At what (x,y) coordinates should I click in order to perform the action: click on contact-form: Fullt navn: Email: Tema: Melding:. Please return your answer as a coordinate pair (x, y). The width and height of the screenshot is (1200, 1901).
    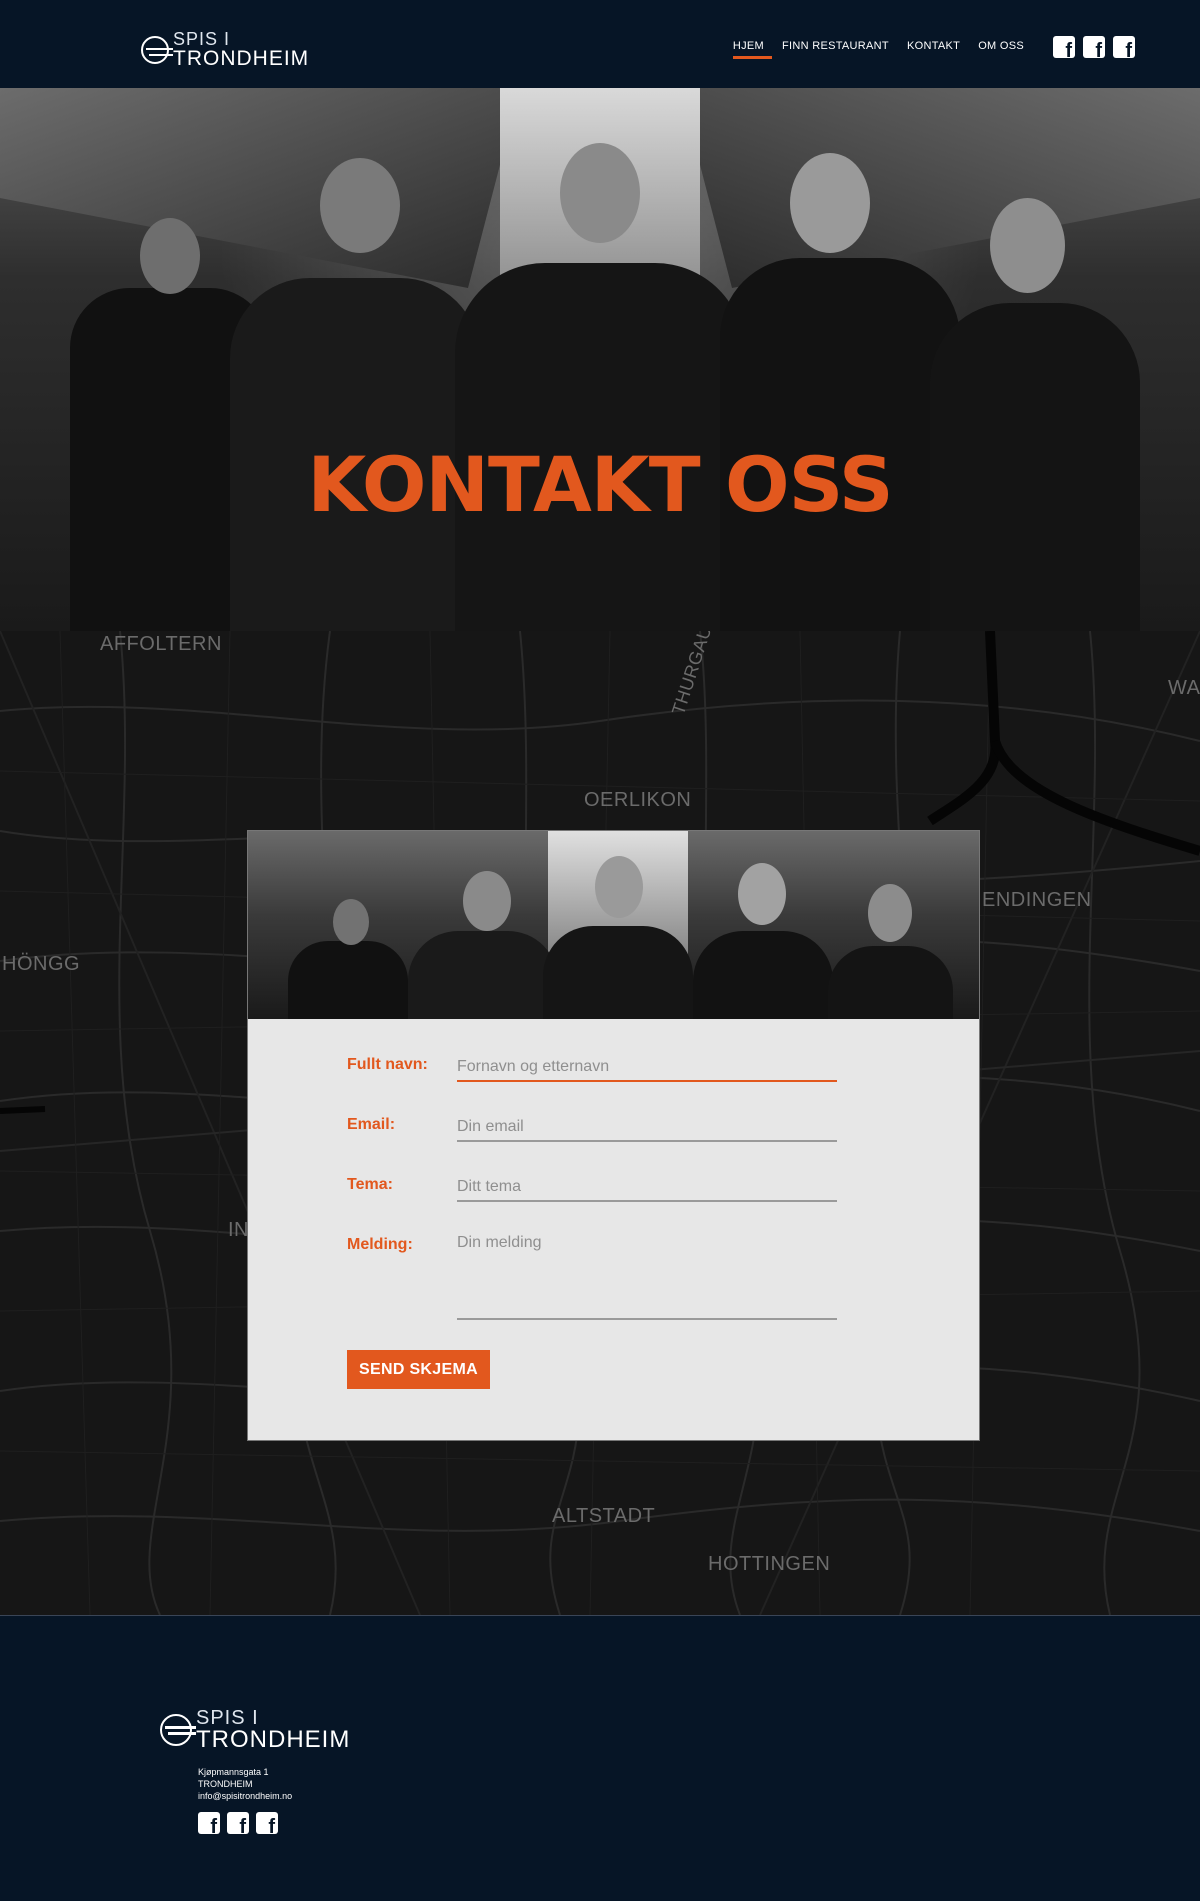
    Looking at the image, I should click on (607, 1196).